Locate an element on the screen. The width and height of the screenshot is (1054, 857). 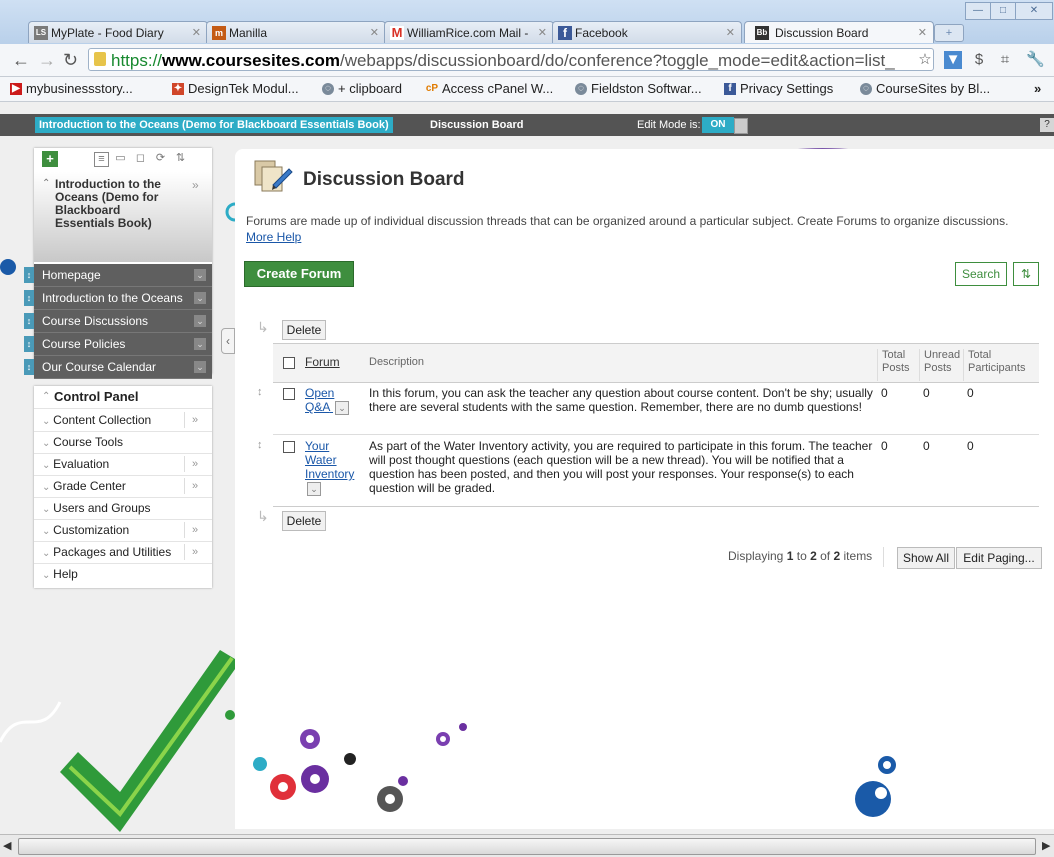
search-button: Search is located at coordinates (981, 274).